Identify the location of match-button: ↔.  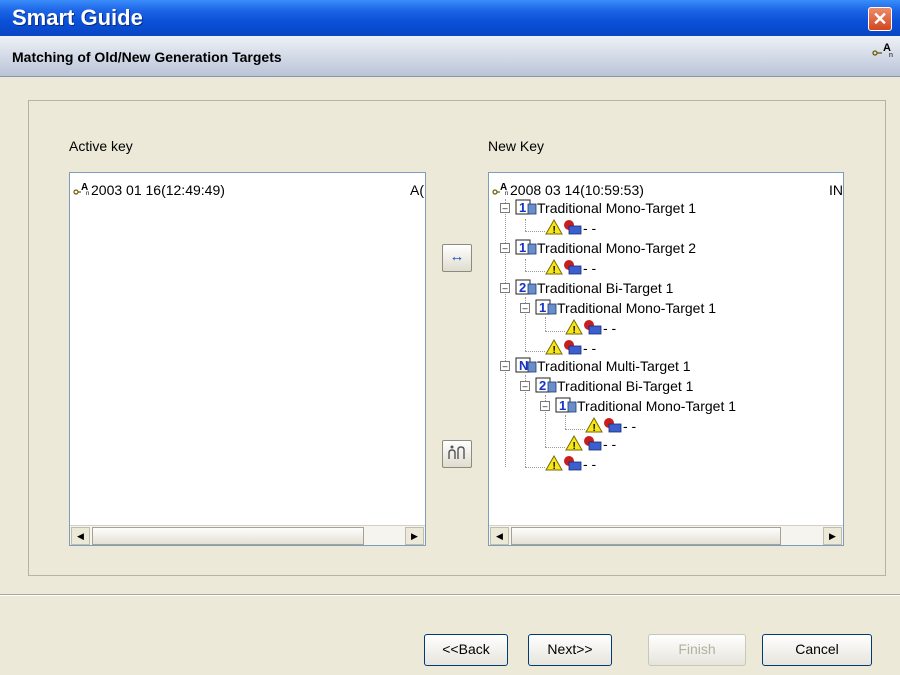
(457, 258).